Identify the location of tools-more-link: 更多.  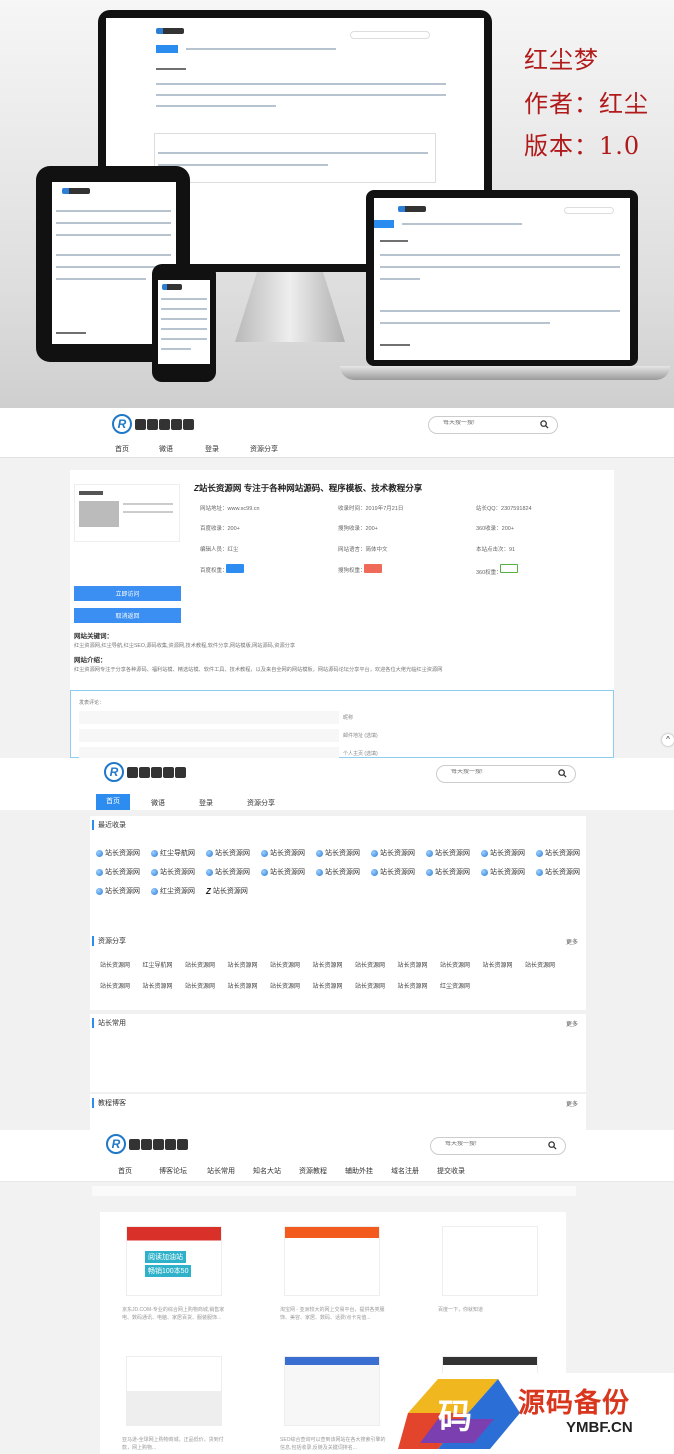
(572, 1023).